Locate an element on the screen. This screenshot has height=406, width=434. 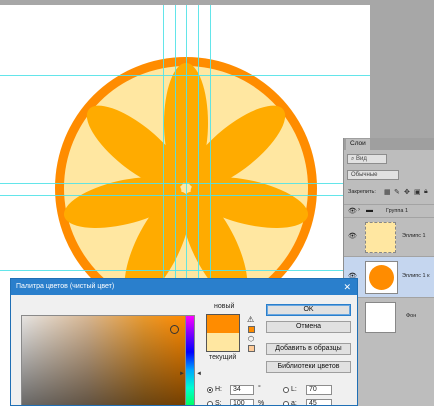
web-safe-warning-icon: ⬡ is located at coordinates (251, 339).